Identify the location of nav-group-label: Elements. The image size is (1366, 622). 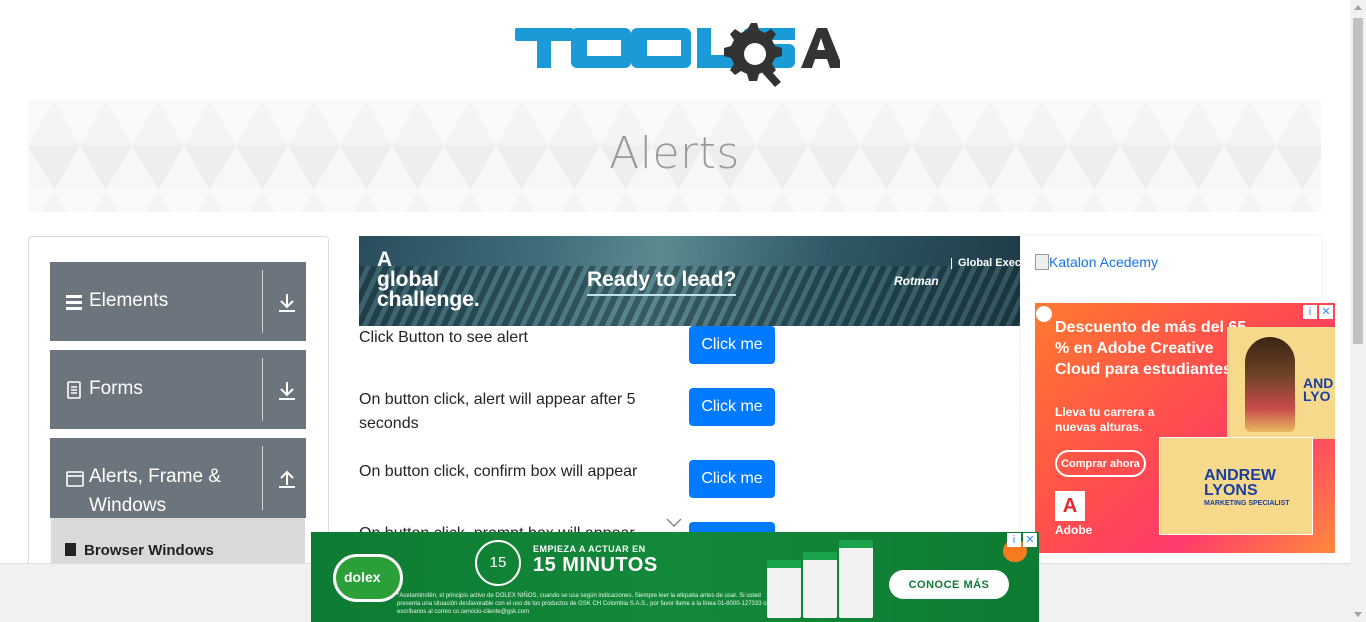
(129, 300).